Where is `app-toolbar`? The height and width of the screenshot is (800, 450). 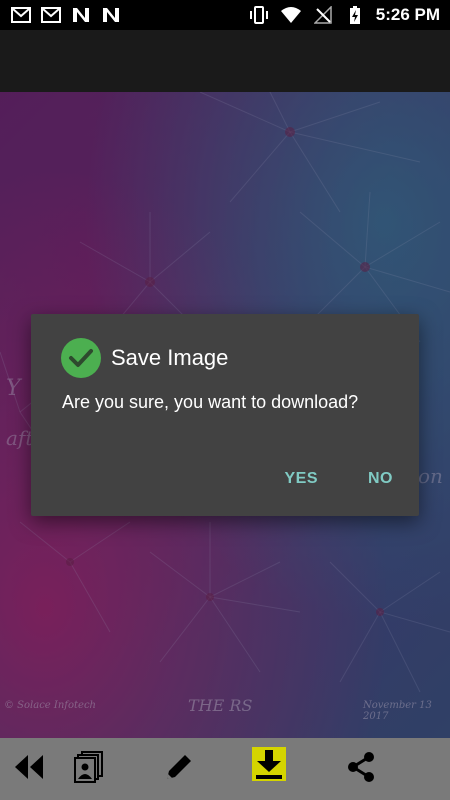 app-toolbar is located at coordinates (225, 61).